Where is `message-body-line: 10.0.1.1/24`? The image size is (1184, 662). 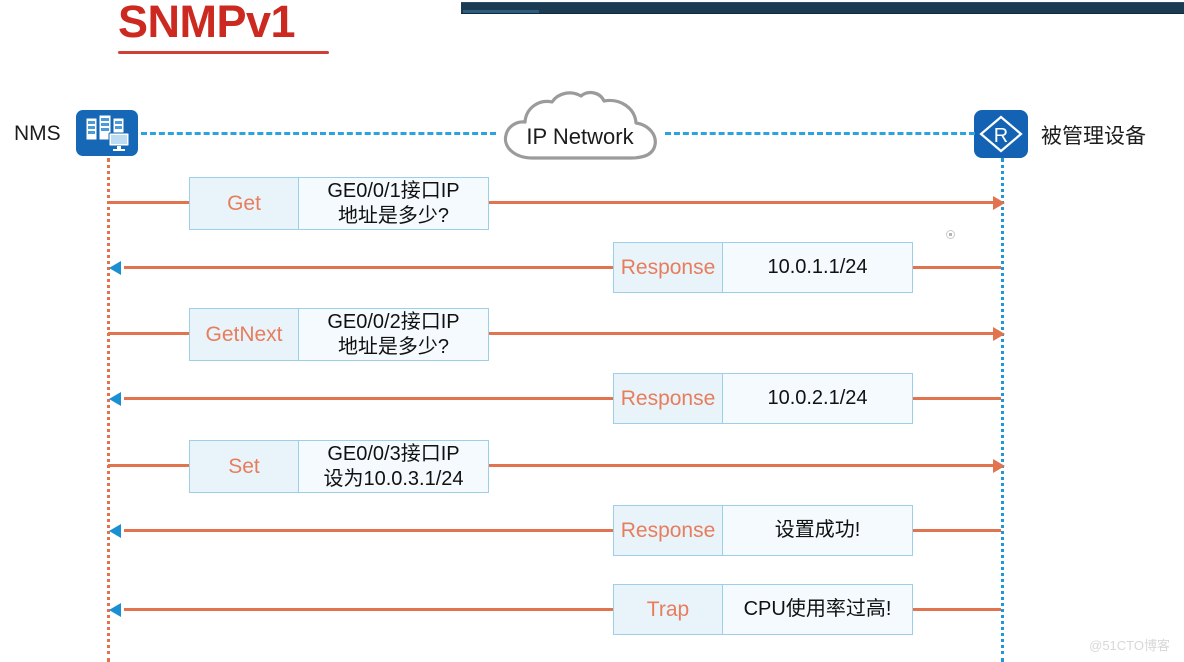 message-body-line: 10.0.1.1/24 is located at coordinates (817, 267).